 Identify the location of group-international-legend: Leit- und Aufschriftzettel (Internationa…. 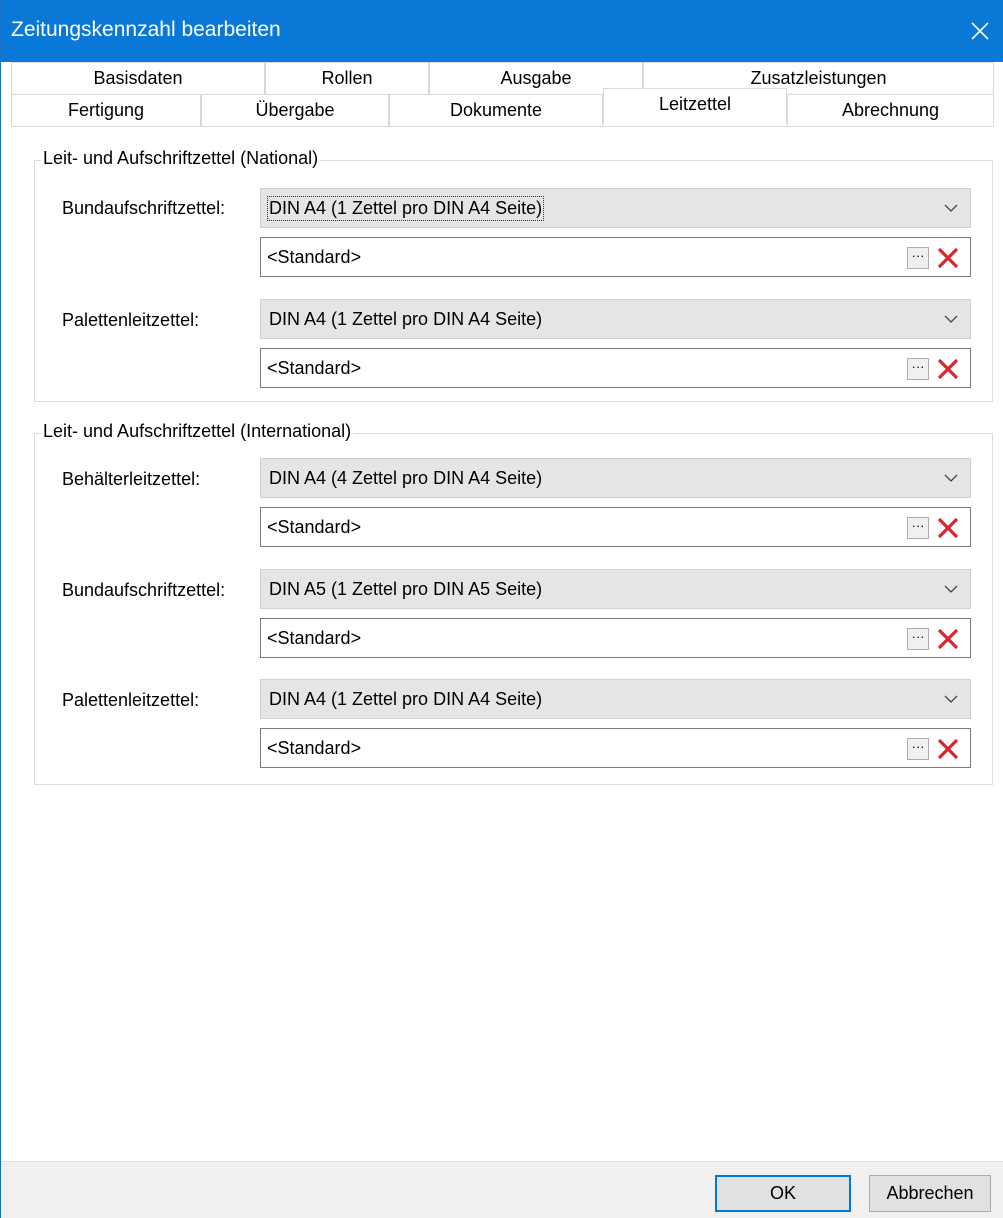
(197, 431).